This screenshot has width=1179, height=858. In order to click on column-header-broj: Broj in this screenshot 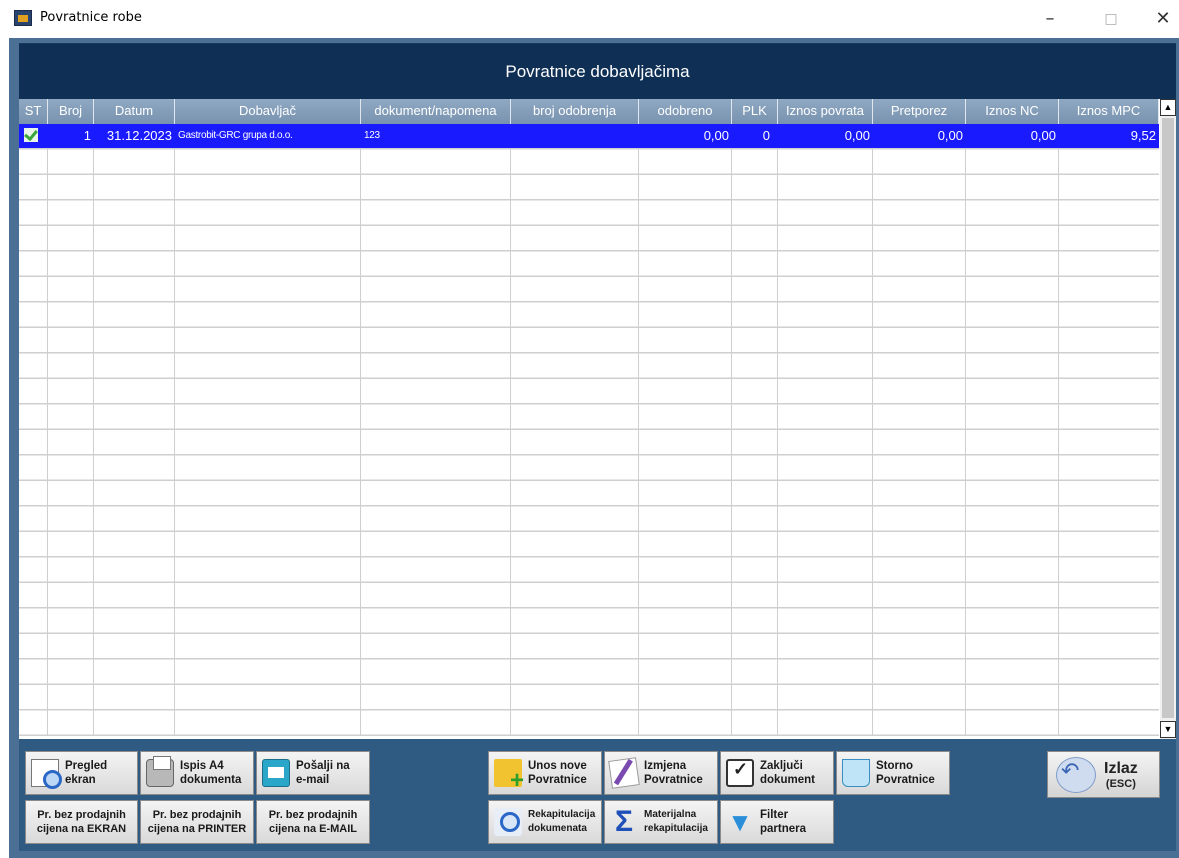, I will do `click(71, 111)`.